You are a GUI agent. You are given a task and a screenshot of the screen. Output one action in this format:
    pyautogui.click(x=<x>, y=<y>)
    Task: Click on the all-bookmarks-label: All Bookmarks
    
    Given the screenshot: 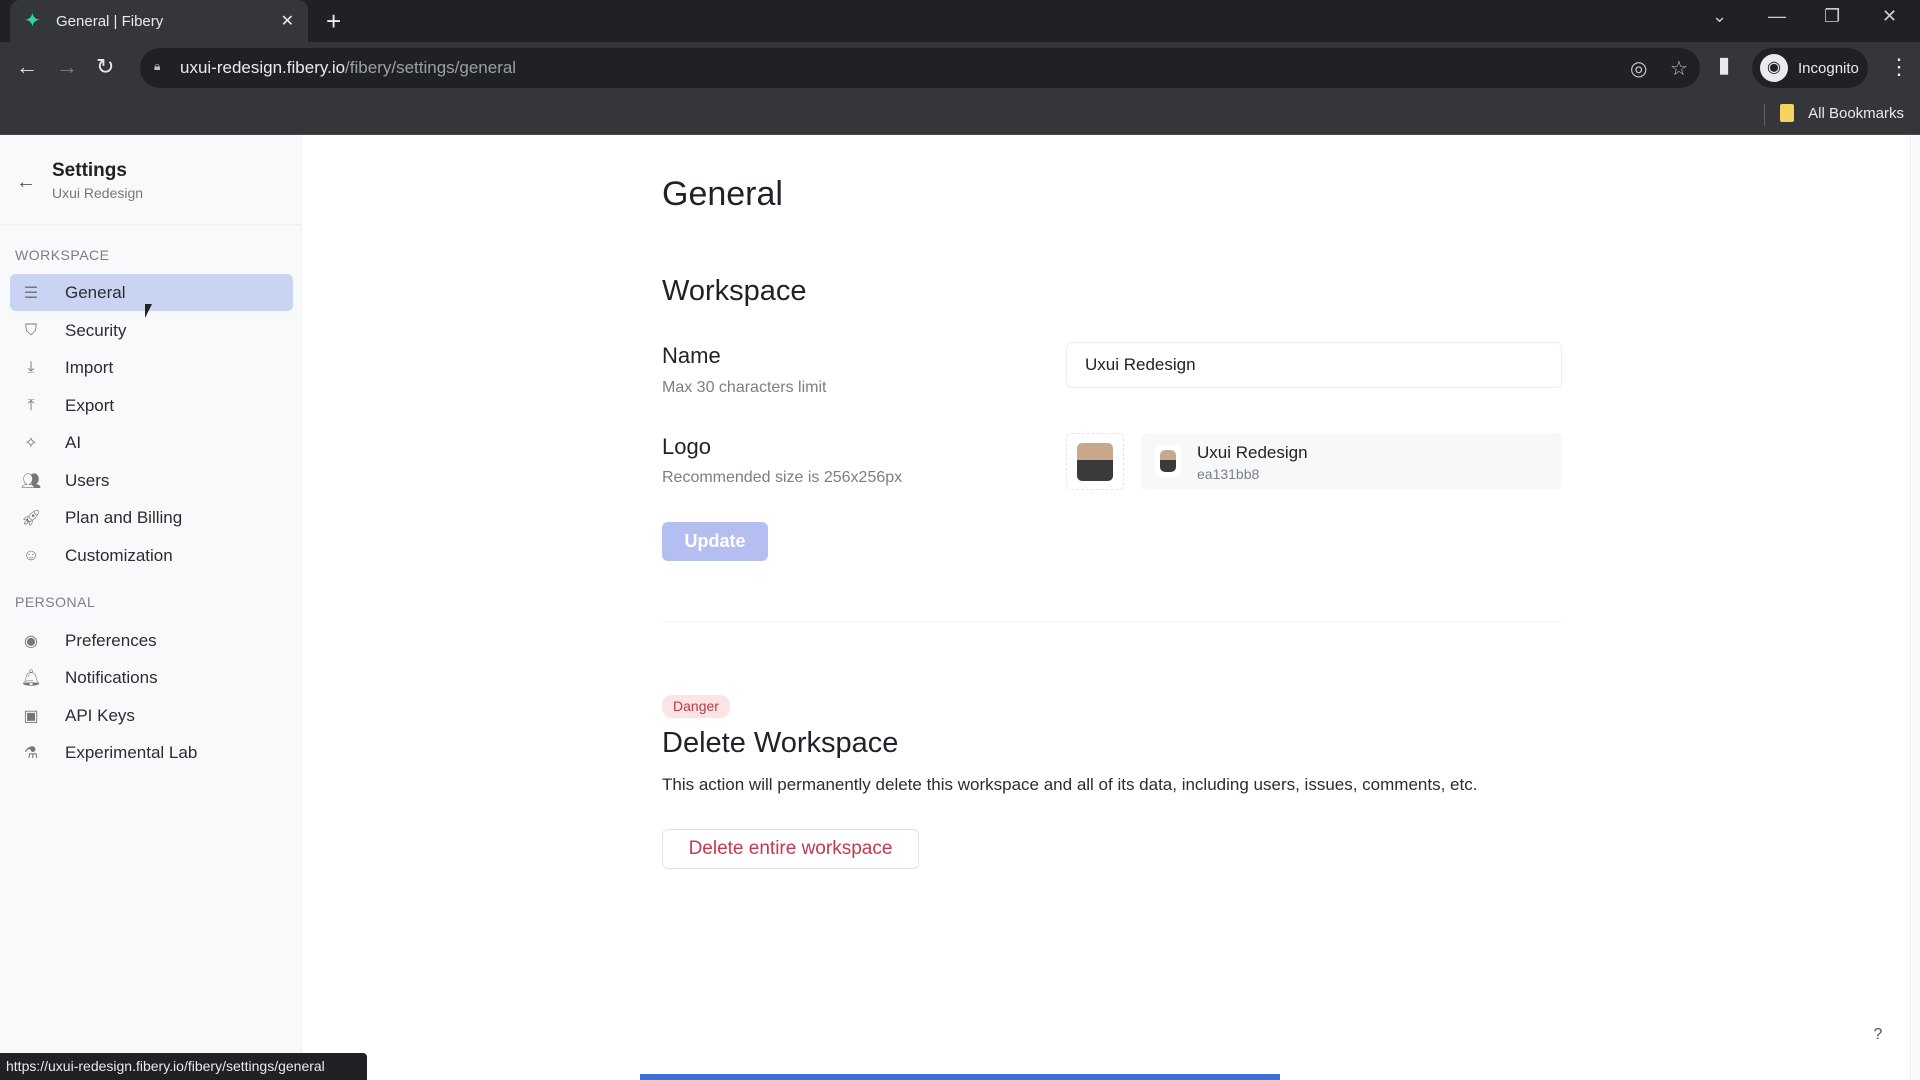 What is the action you would take?
    pyautogui.click(x=1856, y=113)
    